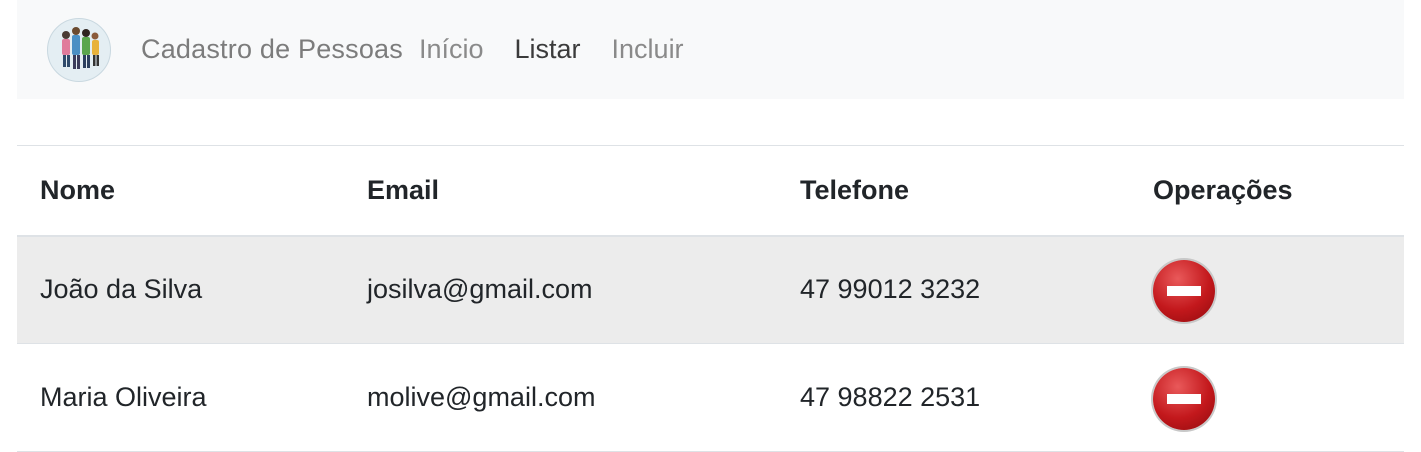 The width and height of the screenshot is (1421, 452). Describe the element at coordinates (855, 189) in the screenshot. I see `header-telefone: Telefone` at that location.